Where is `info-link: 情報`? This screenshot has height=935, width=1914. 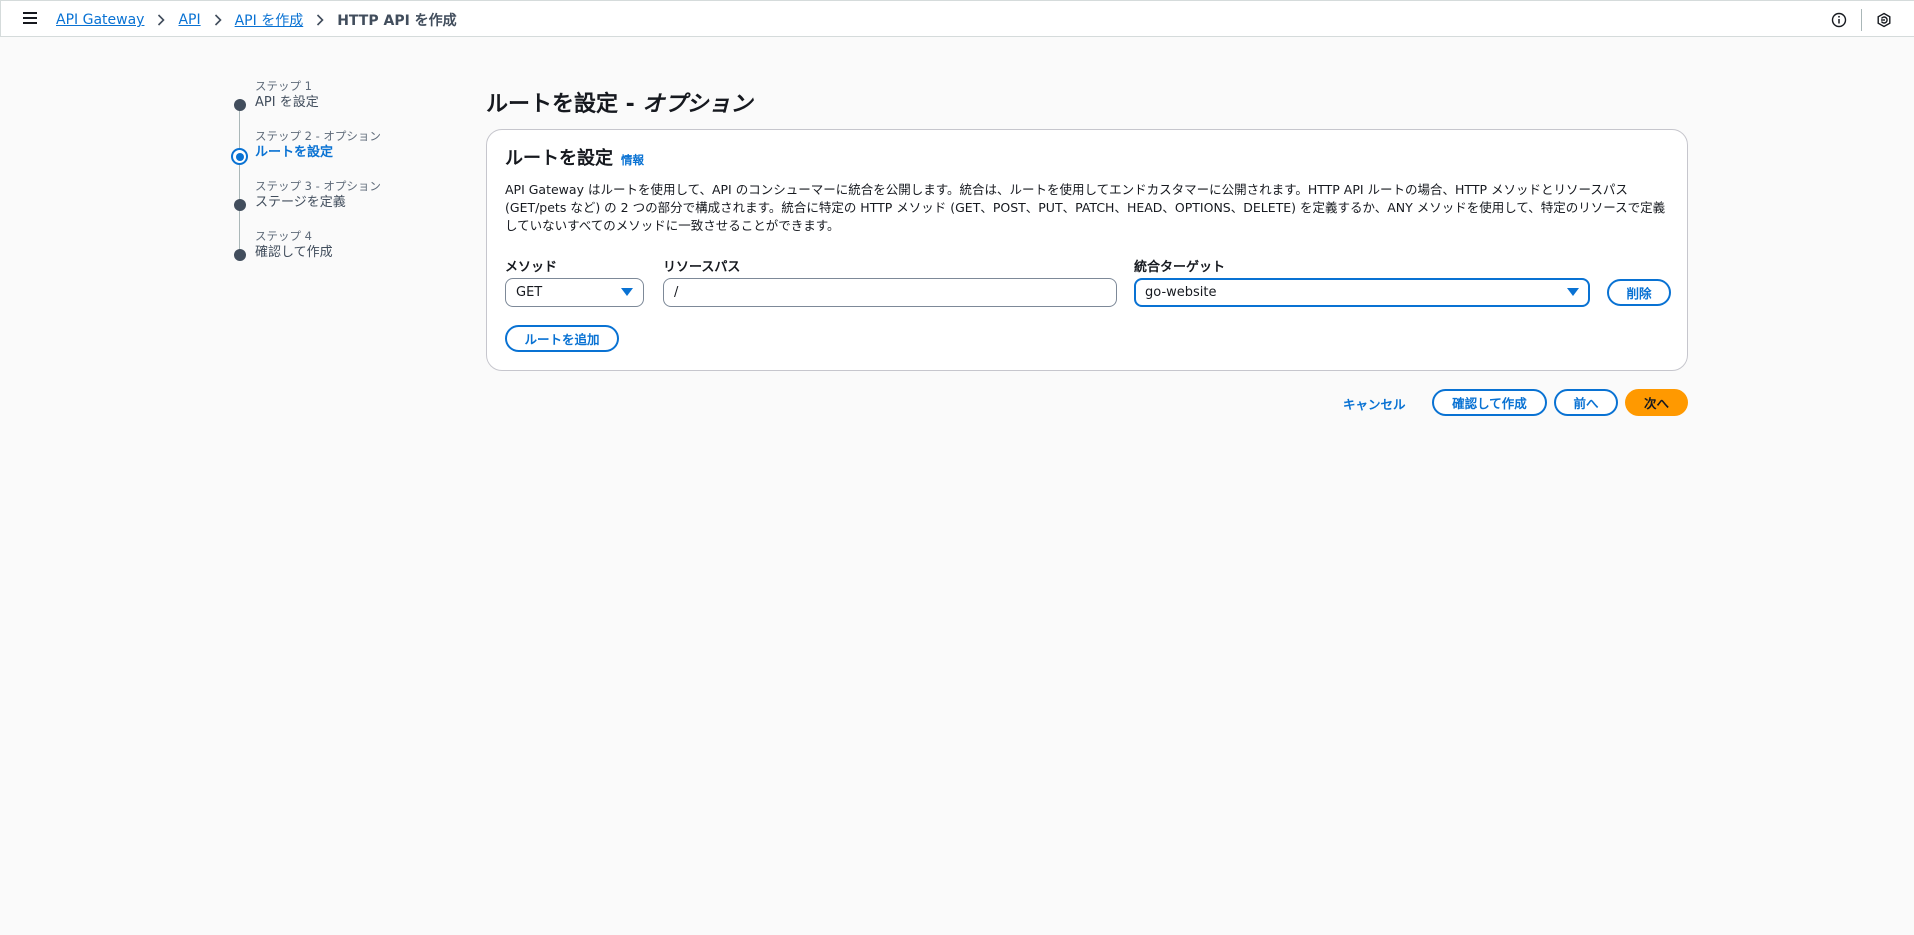 info-link: 情報 is located at coordinates (632, 160).